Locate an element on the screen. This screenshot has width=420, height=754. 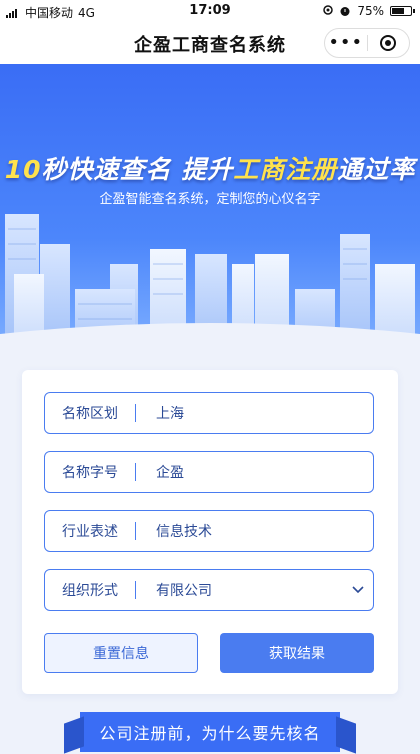
headline-highlight: 工商注册 is located at coordinates (285, 169).